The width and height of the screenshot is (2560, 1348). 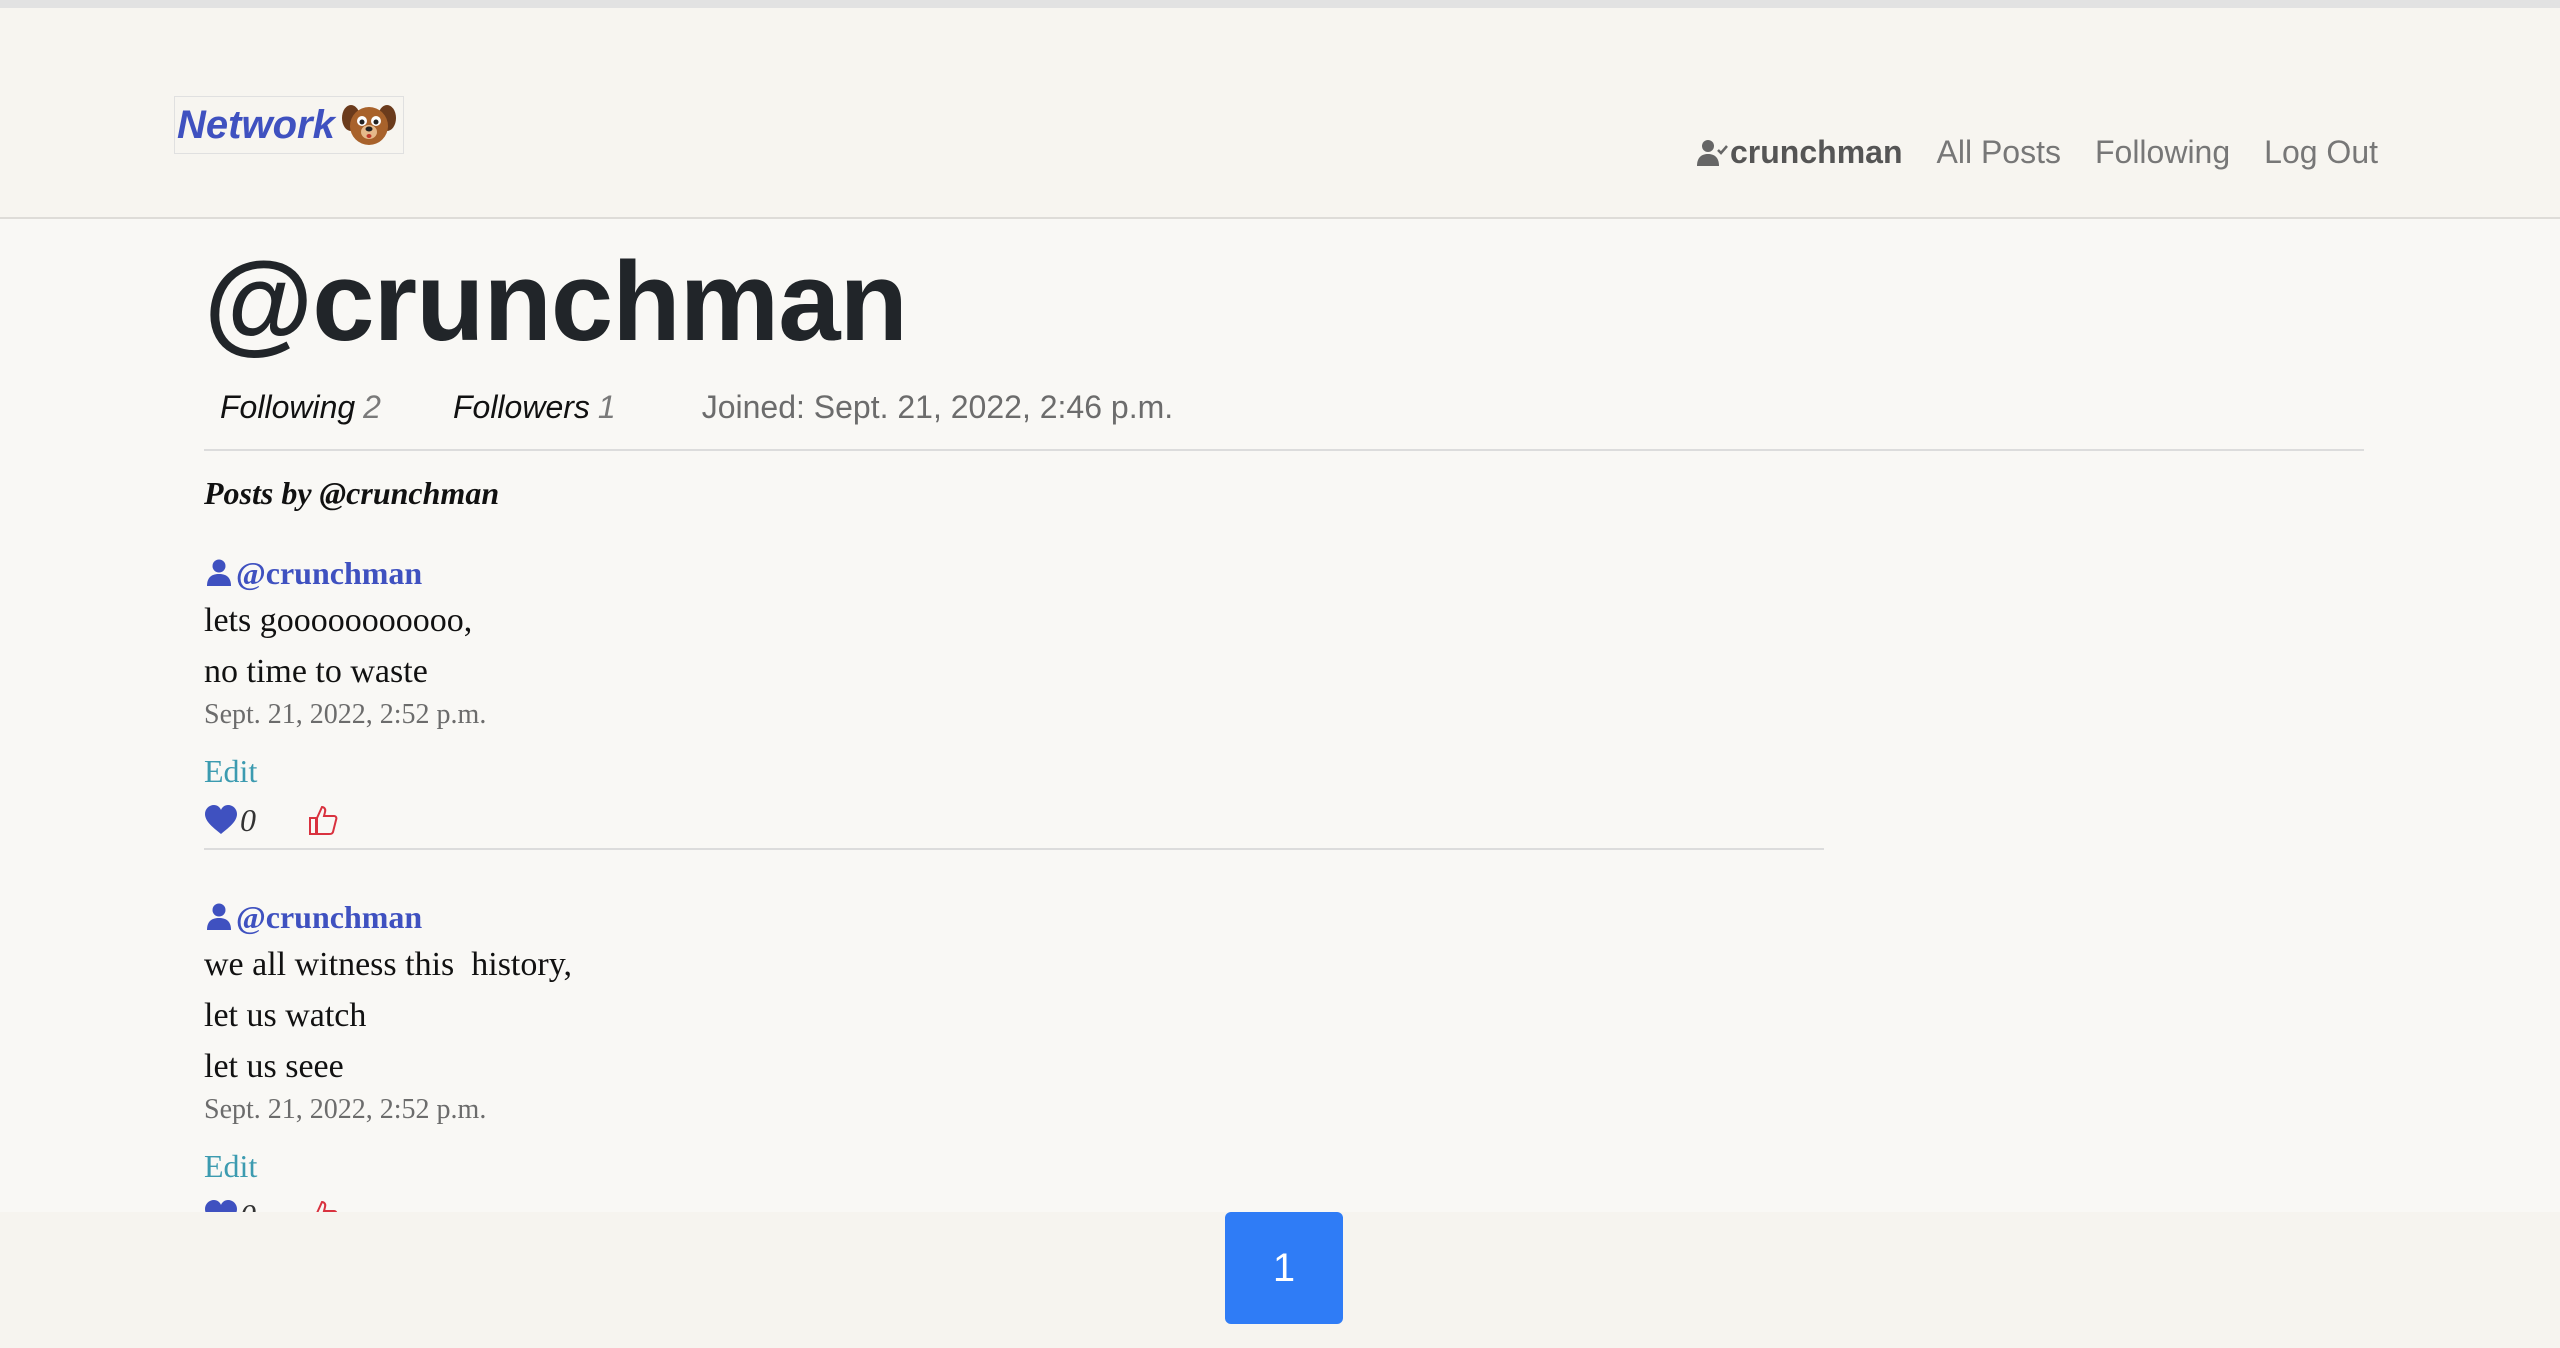 I want to click on followers-count: 1, so click(x=606, y=407).